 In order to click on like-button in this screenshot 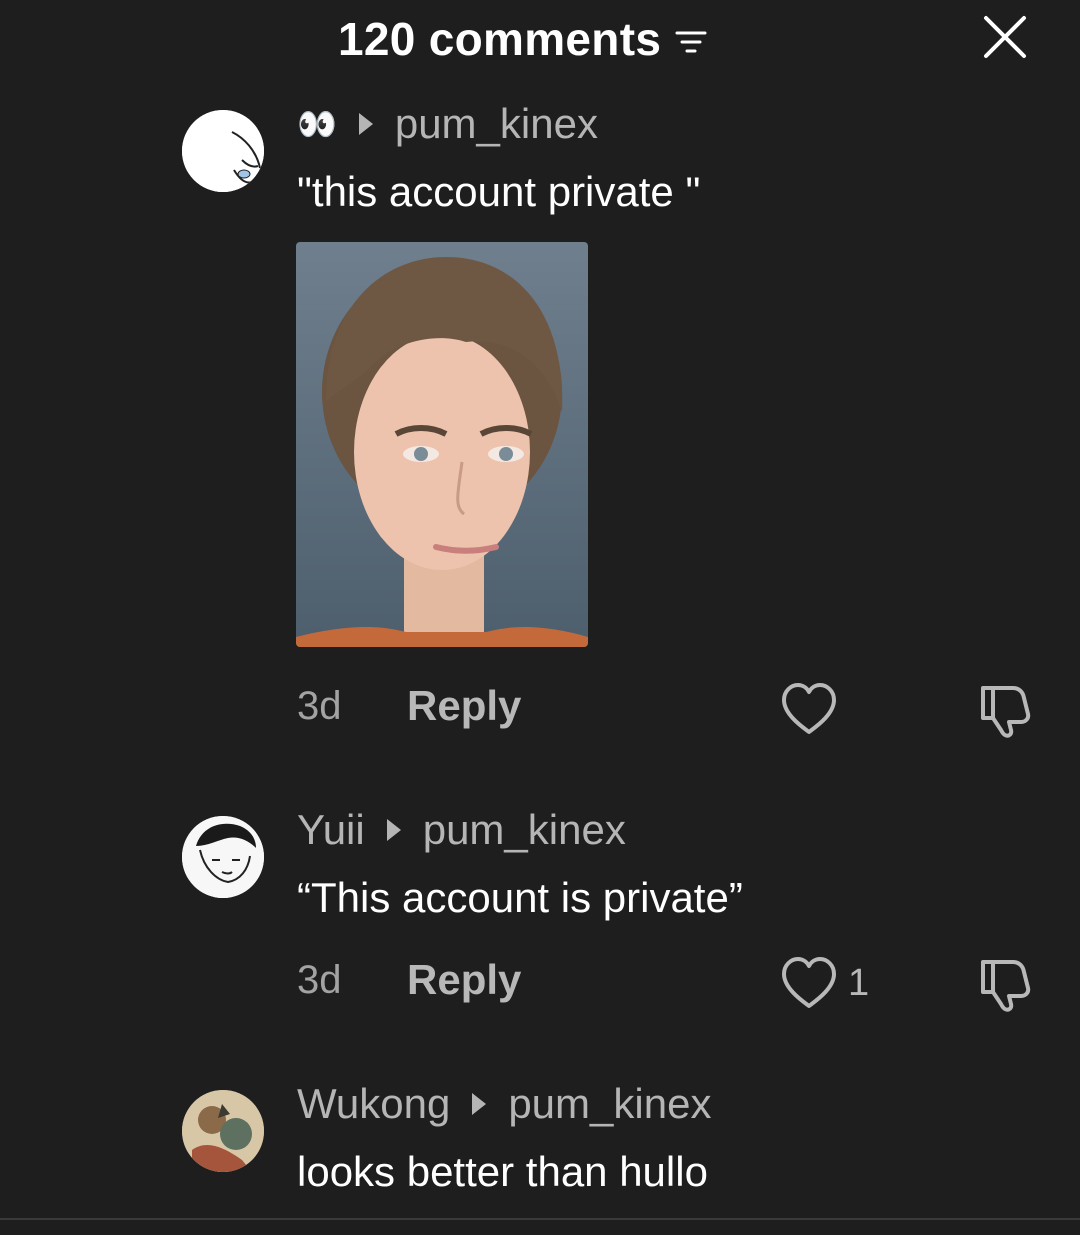, I will do `click(814, 709)`.